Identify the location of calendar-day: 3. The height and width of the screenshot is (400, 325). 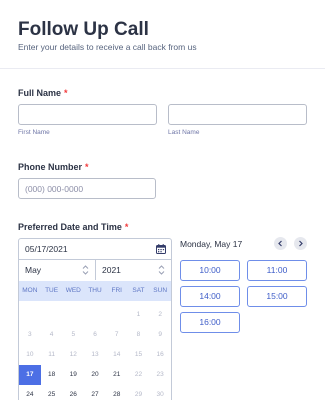
(30, 335).